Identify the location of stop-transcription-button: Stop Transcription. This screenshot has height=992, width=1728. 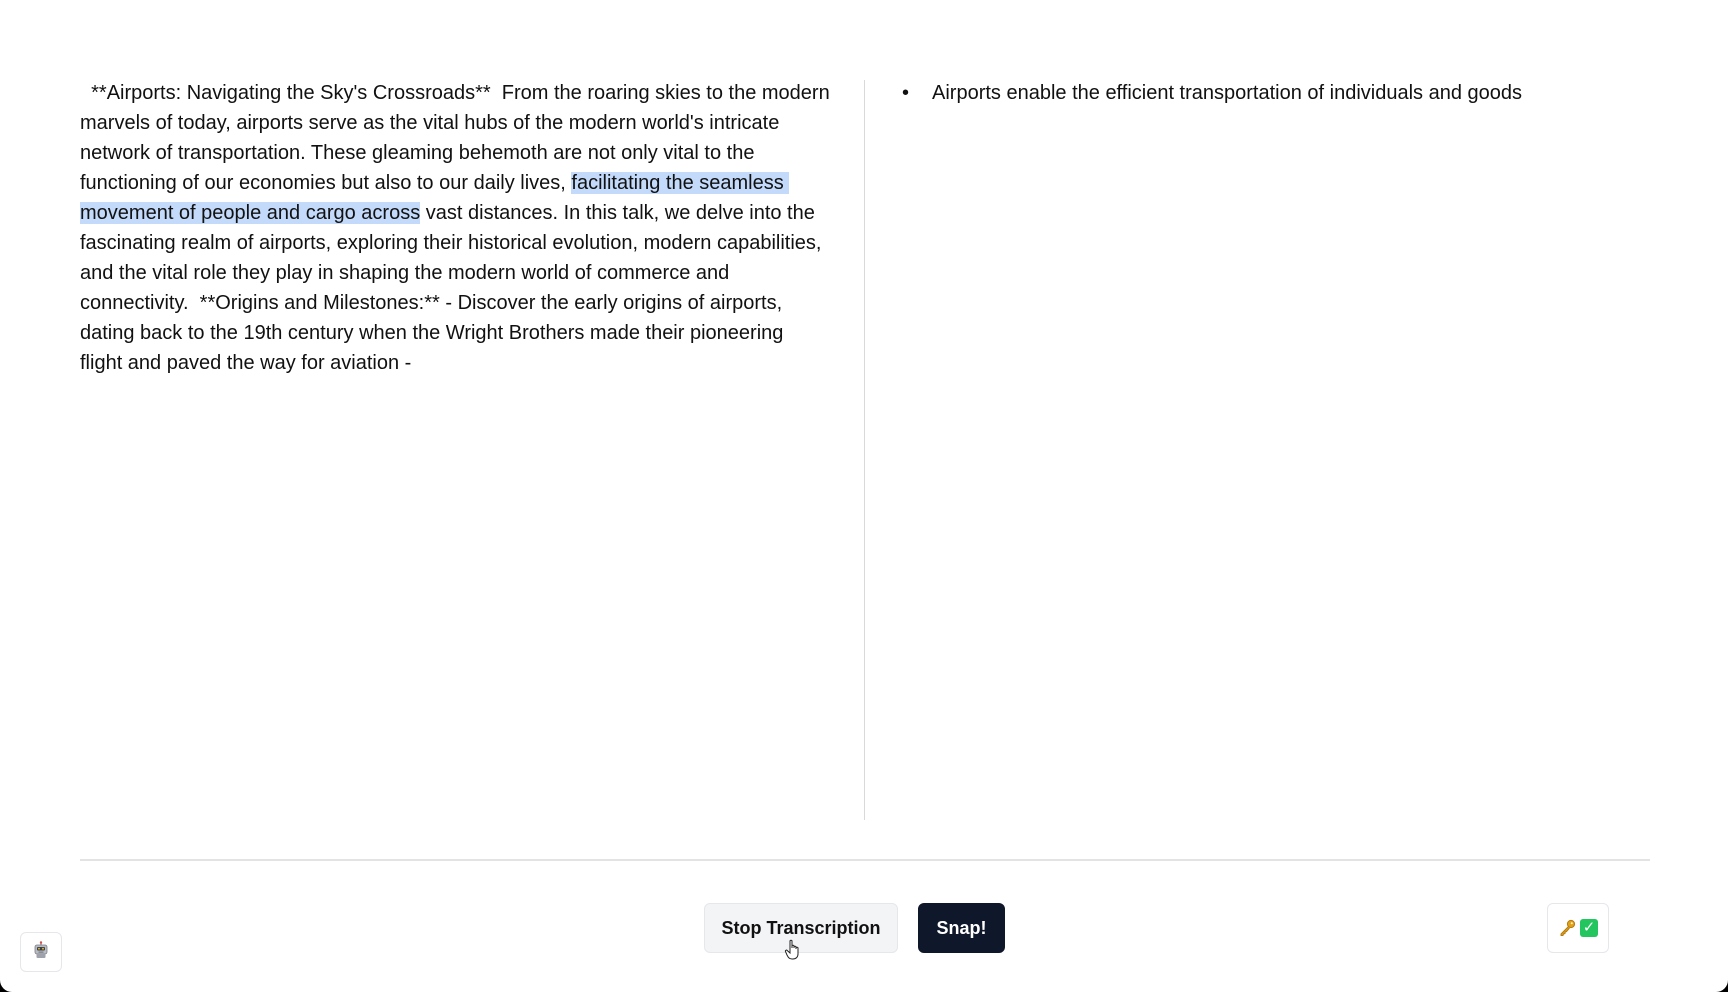
(801, 928).